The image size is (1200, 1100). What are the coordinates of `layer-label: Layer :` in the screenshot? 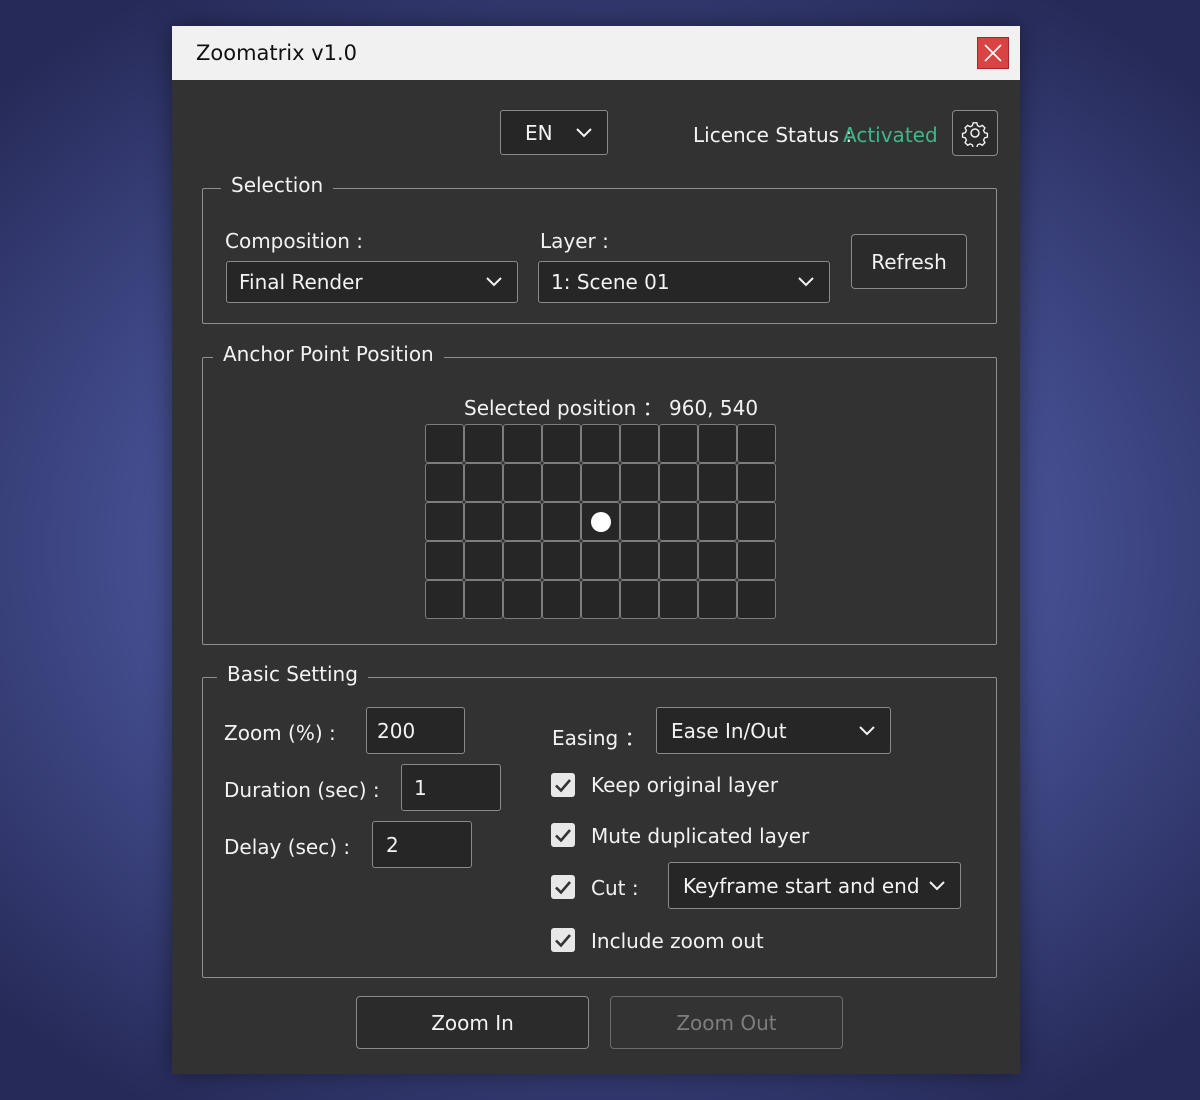 It's located at (574, 241).